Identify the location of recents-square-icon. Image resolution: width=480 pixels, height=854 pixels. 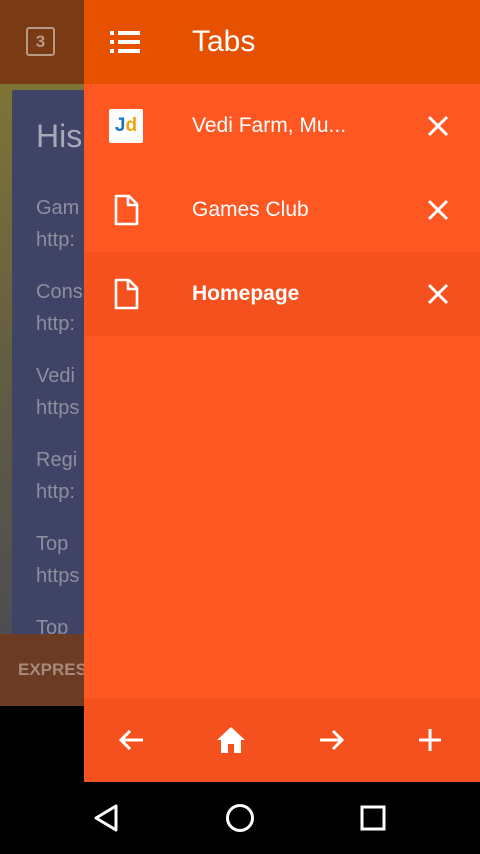
(373, 818).